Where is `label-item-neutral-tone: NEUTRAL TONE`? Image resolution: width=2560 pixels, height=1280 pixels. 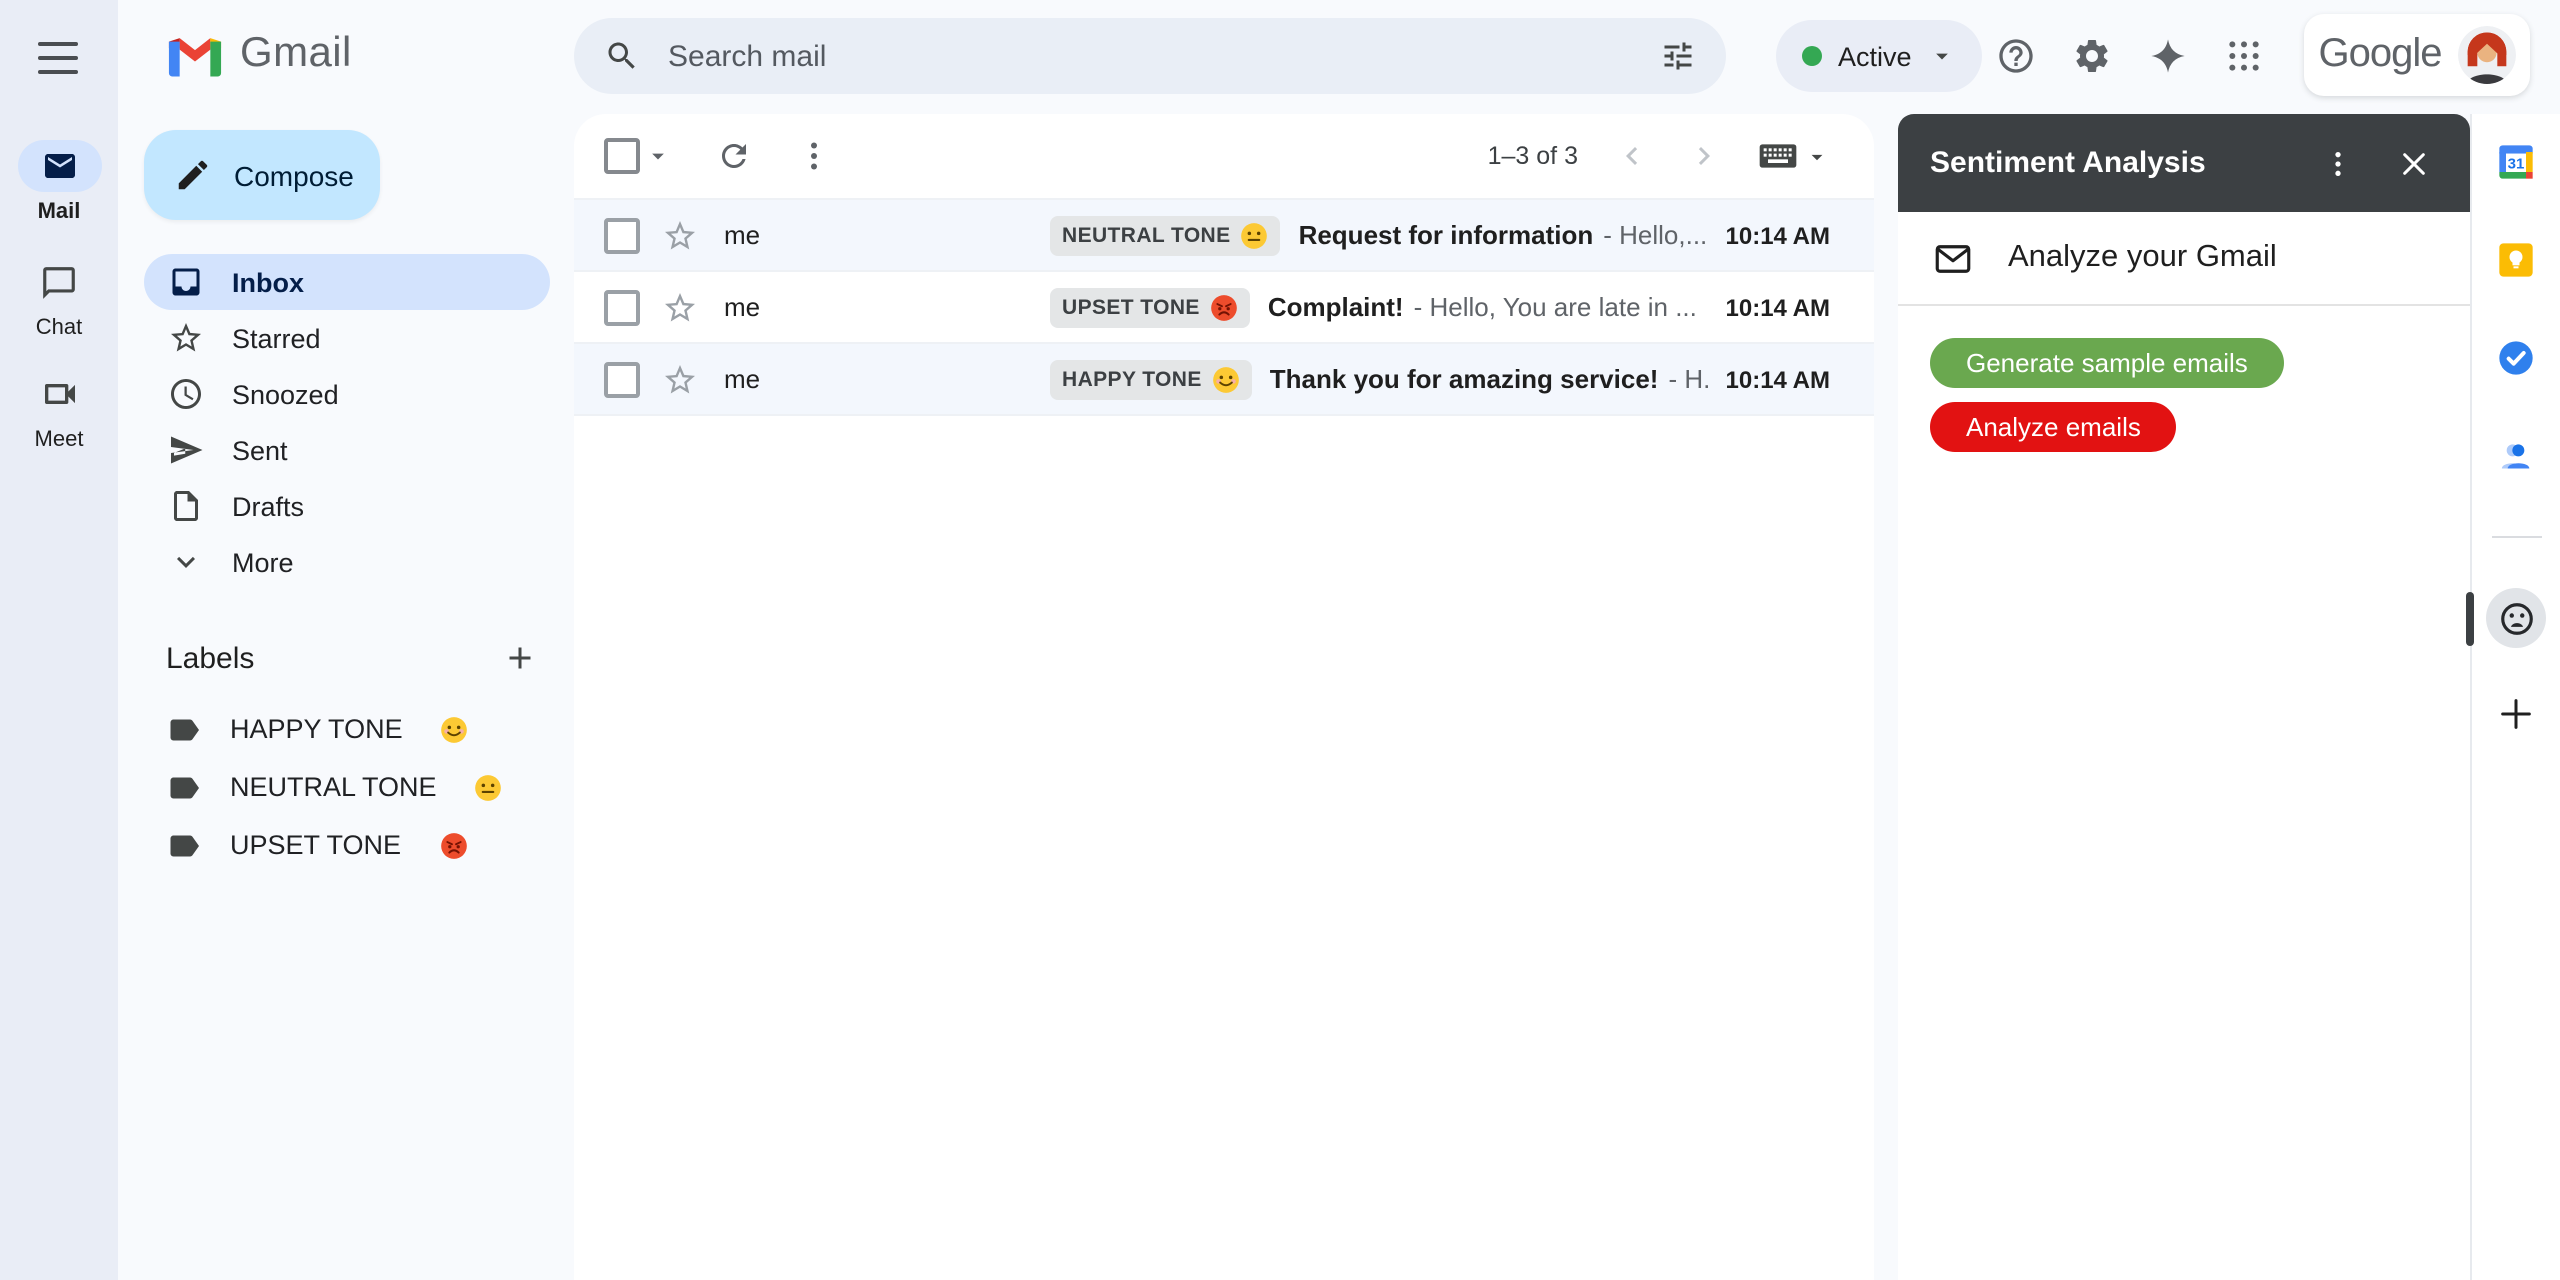 label-item-neutral-tone: NEUTRAL TONE is located at coordinates (366, 787).